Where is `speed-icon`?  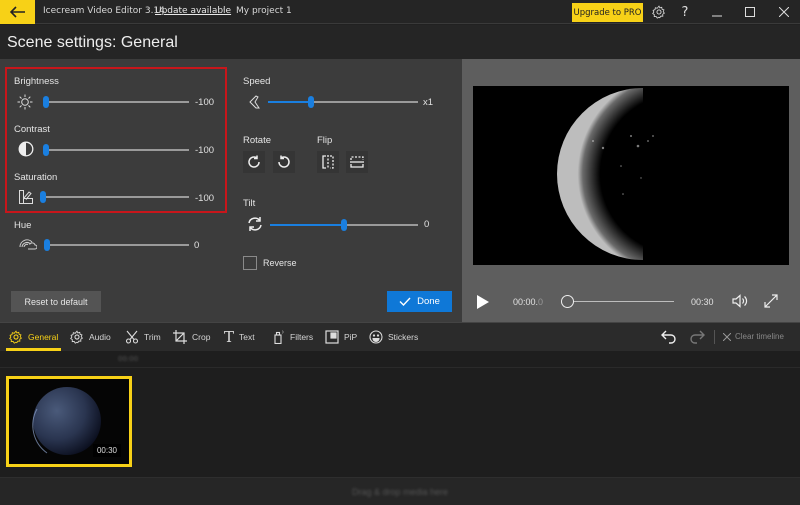
speed-icon is located at coordinates (255, 102).